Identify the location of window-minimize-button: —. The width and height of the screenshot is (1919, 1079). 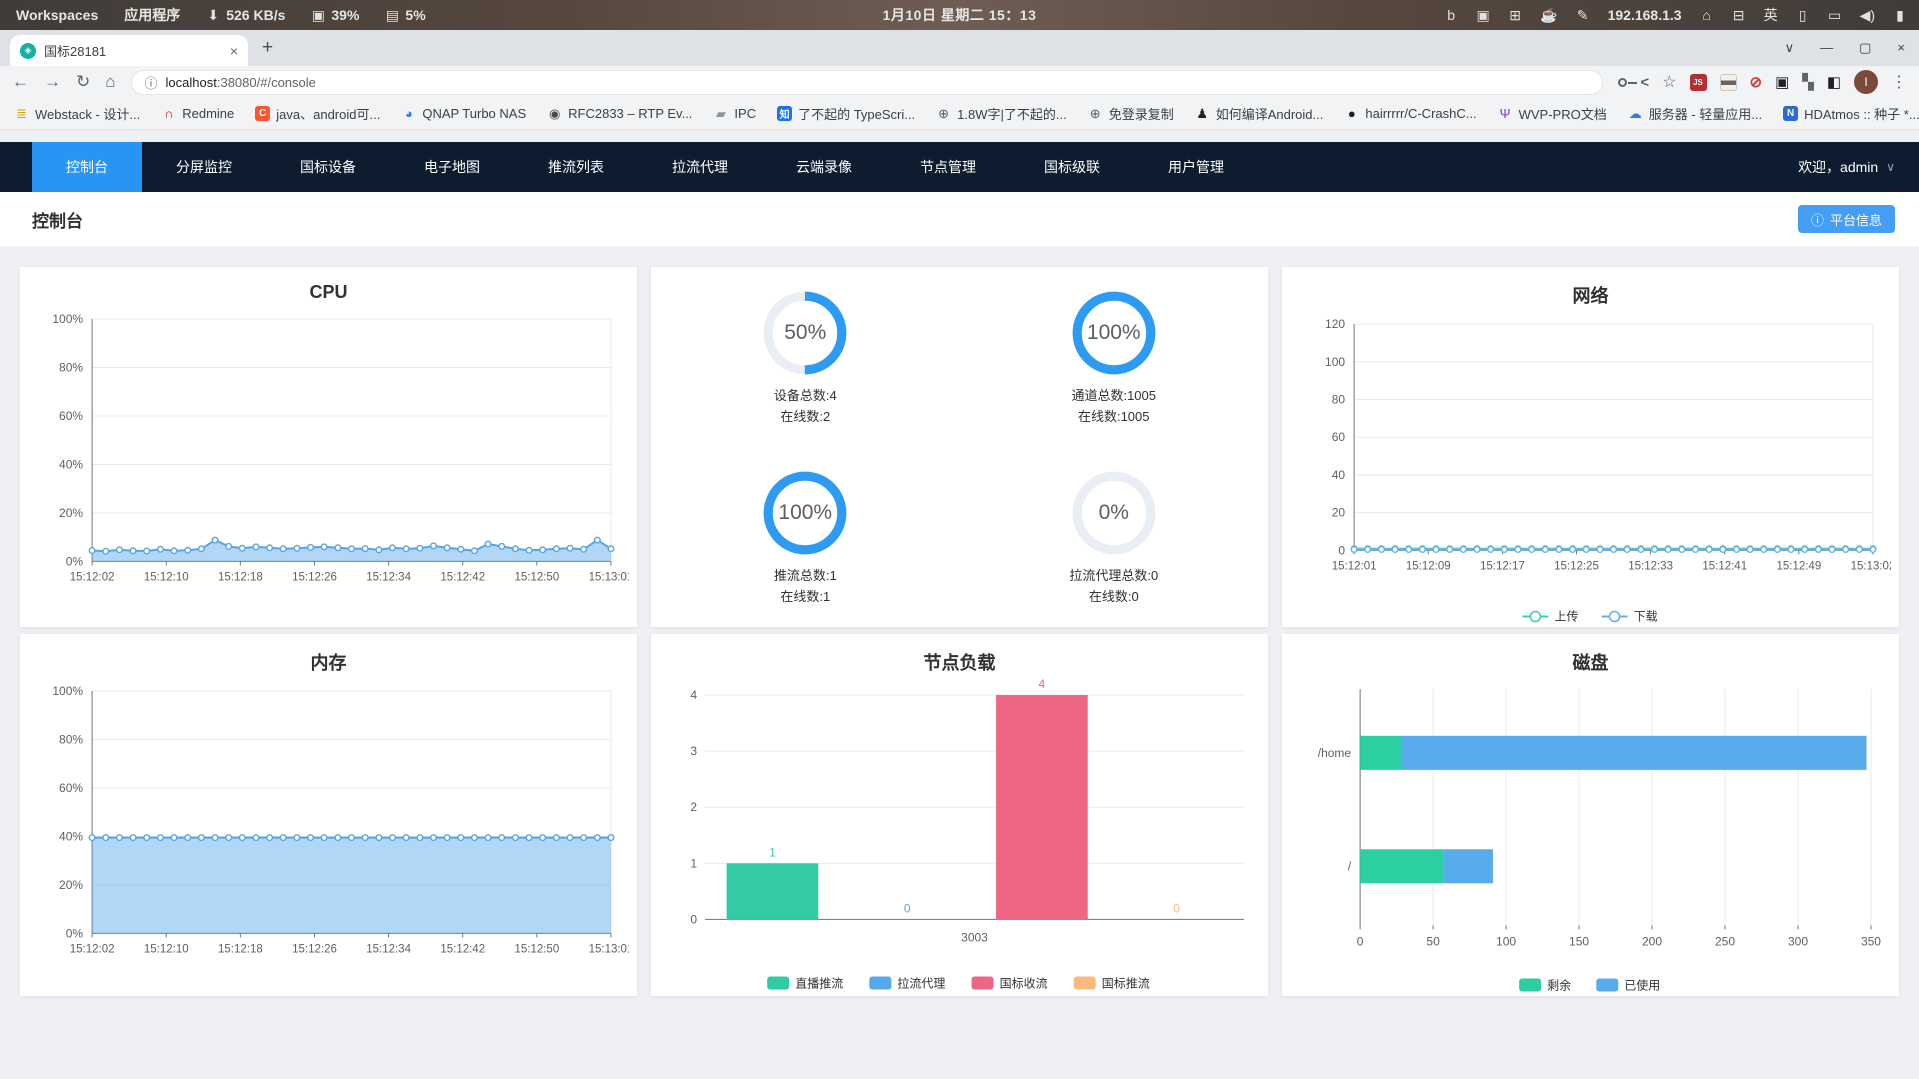
(1826, 48).